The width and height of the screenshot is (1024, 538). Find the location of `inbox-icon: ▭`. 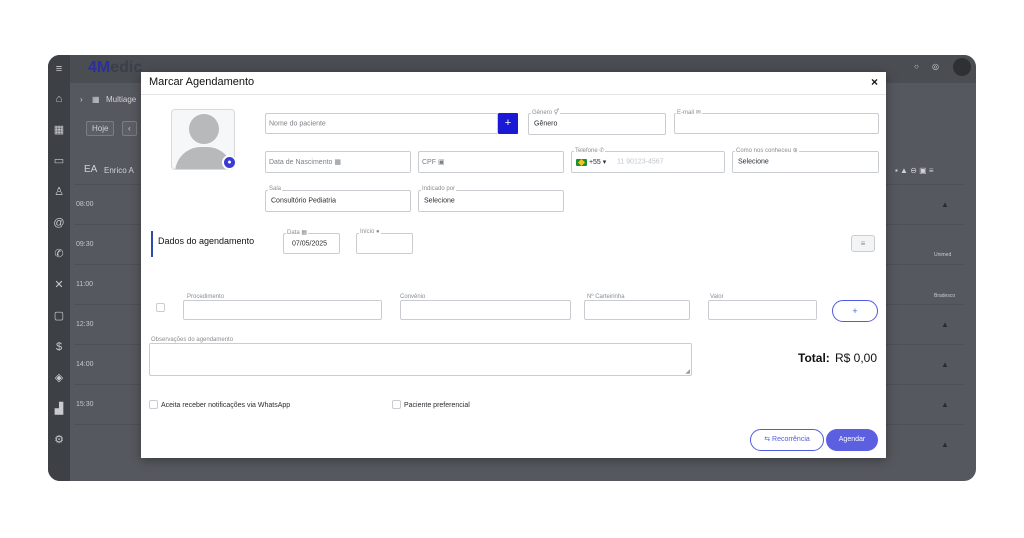

inbox-icon: ▭ is located at coordinates (59, 161).